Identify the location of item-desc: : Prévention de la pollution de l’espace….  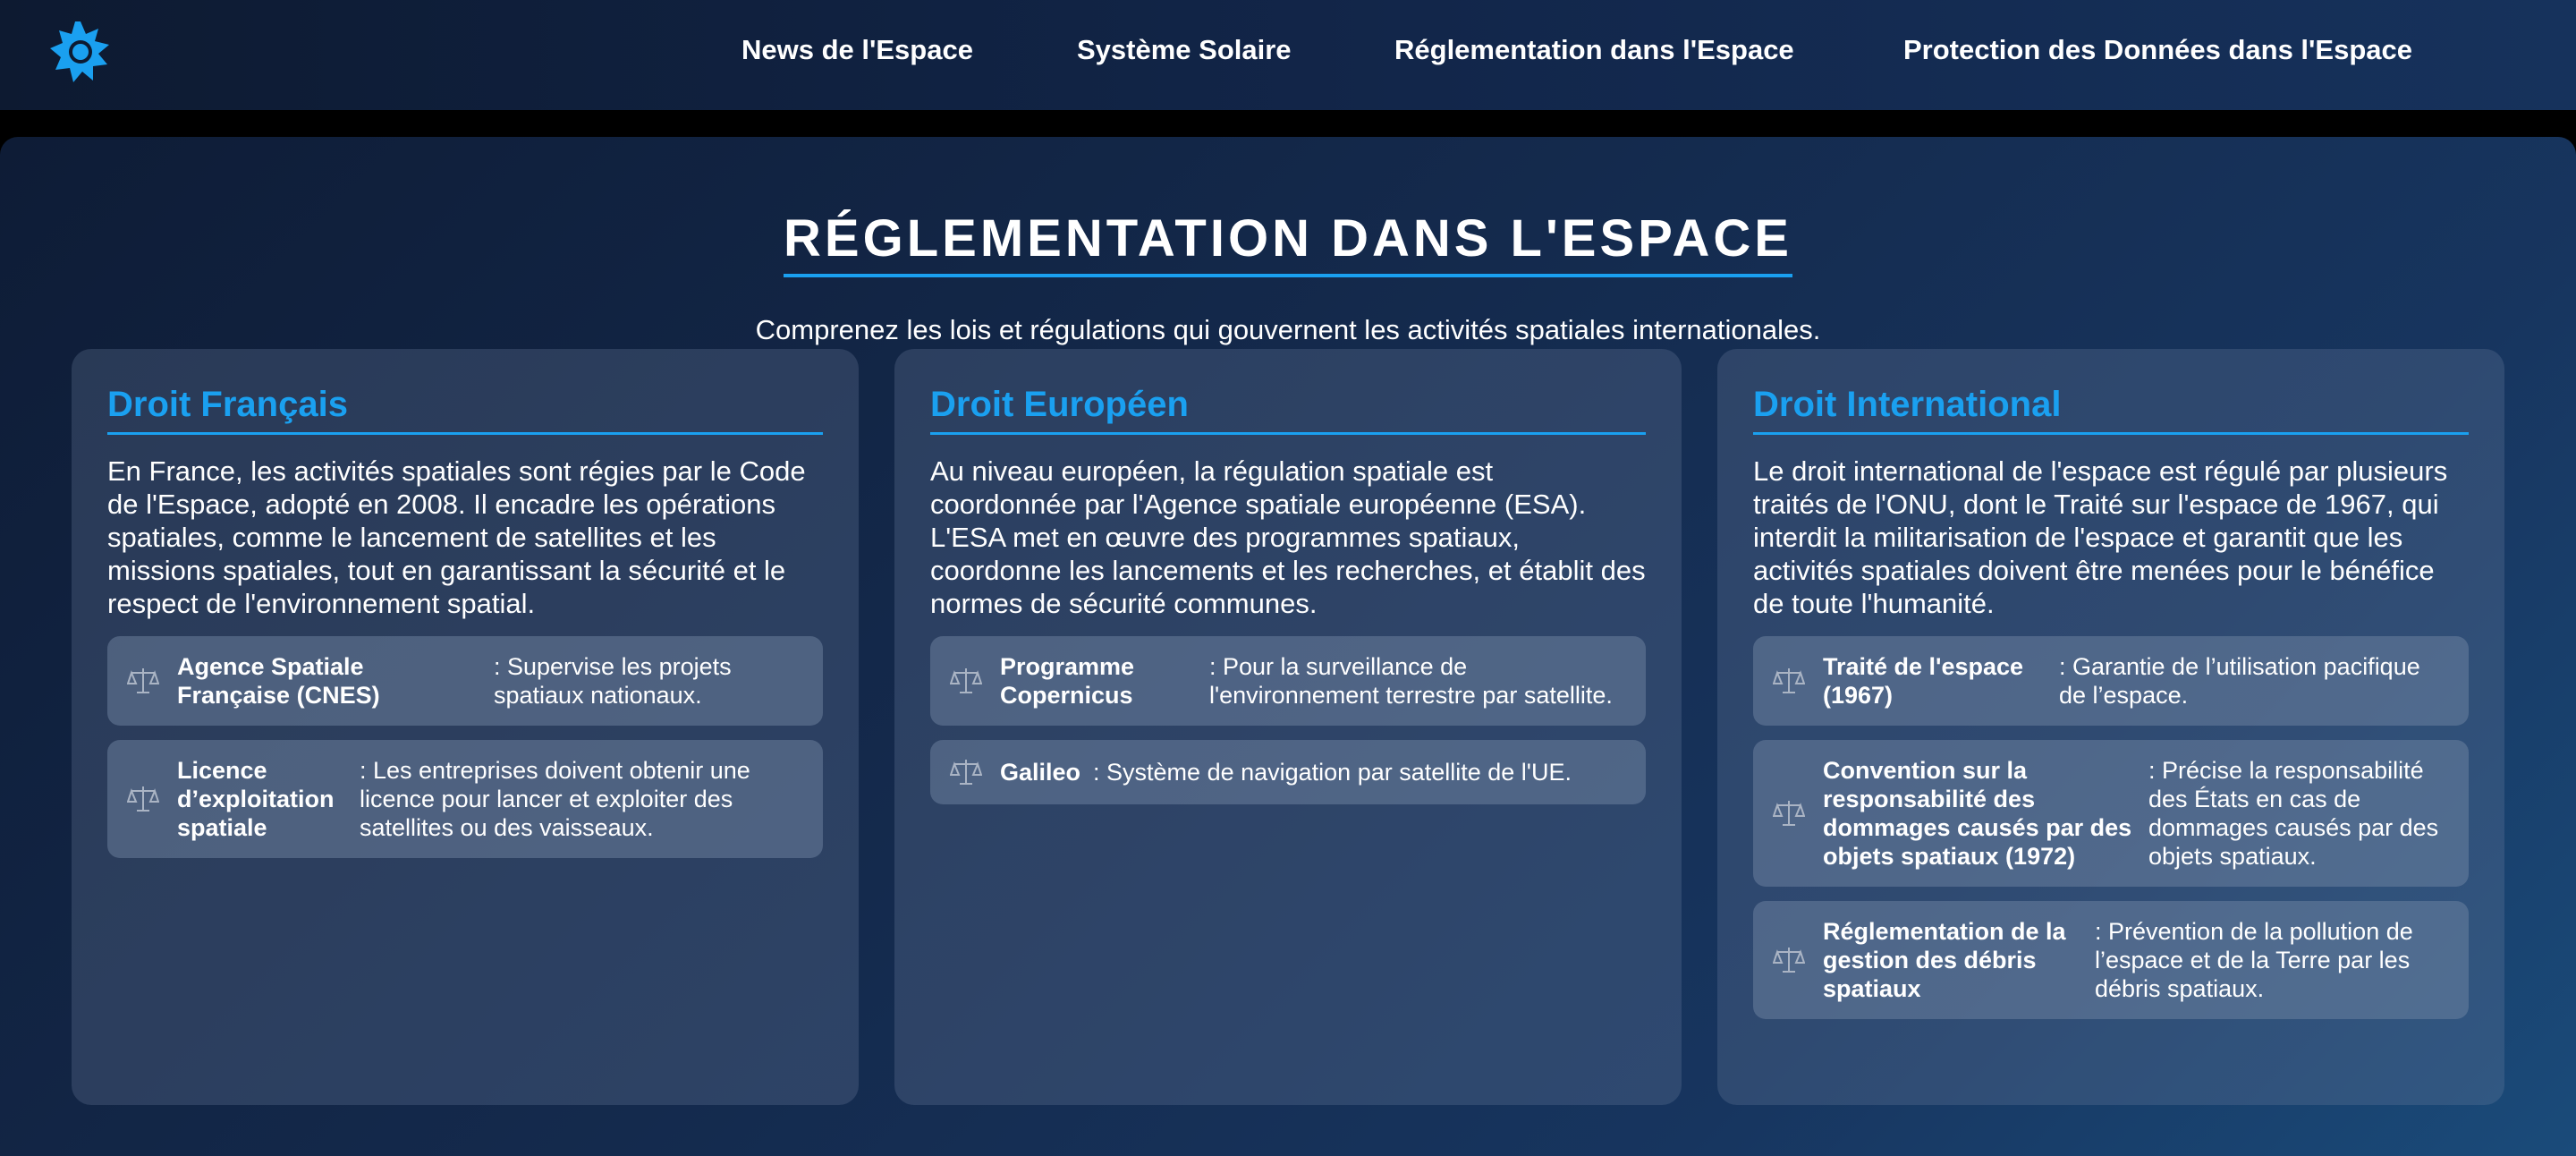
(2254, 960).